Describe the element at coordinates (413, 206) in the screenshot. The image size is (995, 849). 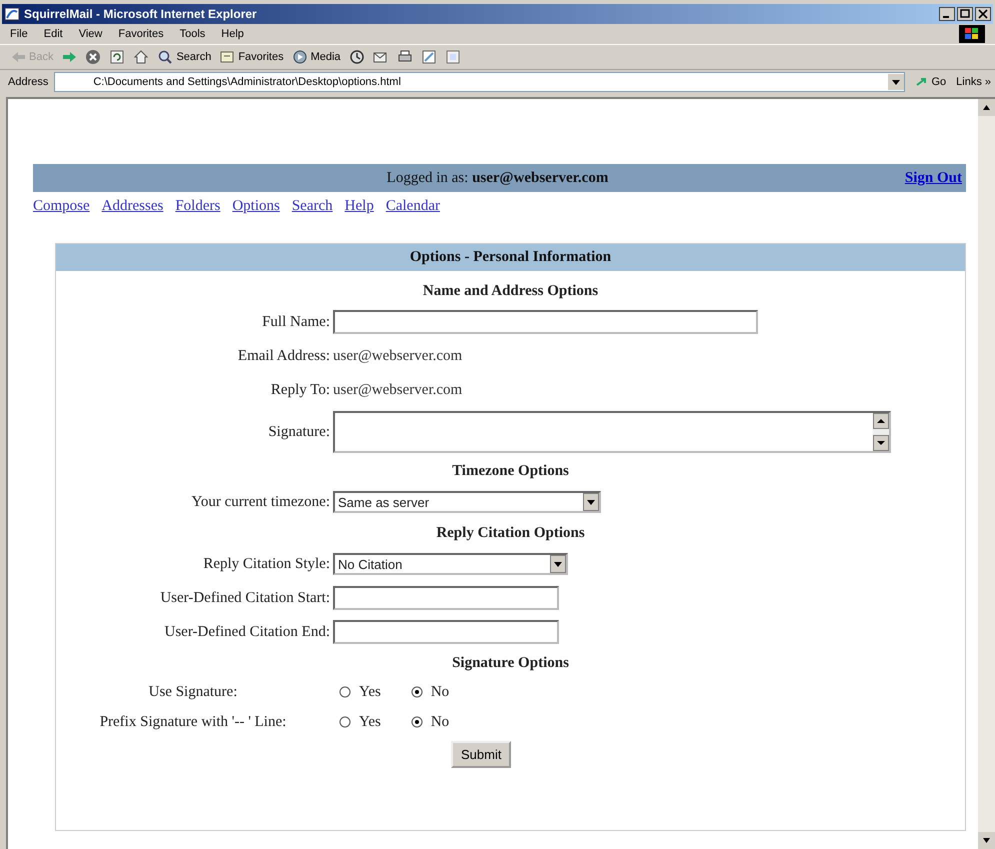
I see `nav-link: Calendar` at that location.